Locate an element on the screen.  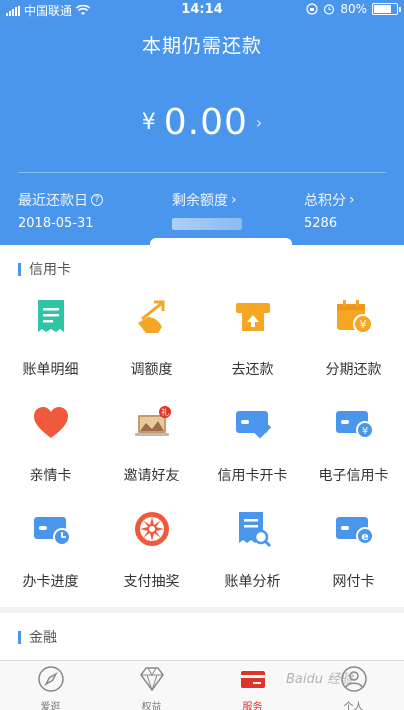
tab-label: 服务 is located at coordinates (252, 706).